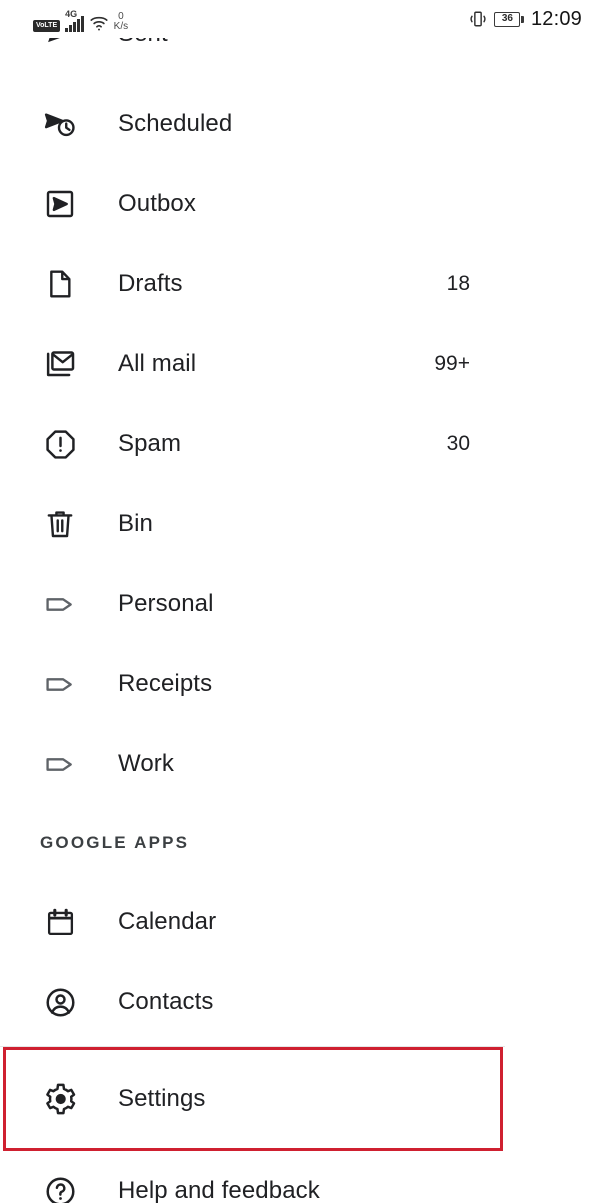 This screenshot has width=600, height=1203. Describe the element at coordinates (167, 921) in the screenshot. I see `drawer-item-label: Calendar` at that location.